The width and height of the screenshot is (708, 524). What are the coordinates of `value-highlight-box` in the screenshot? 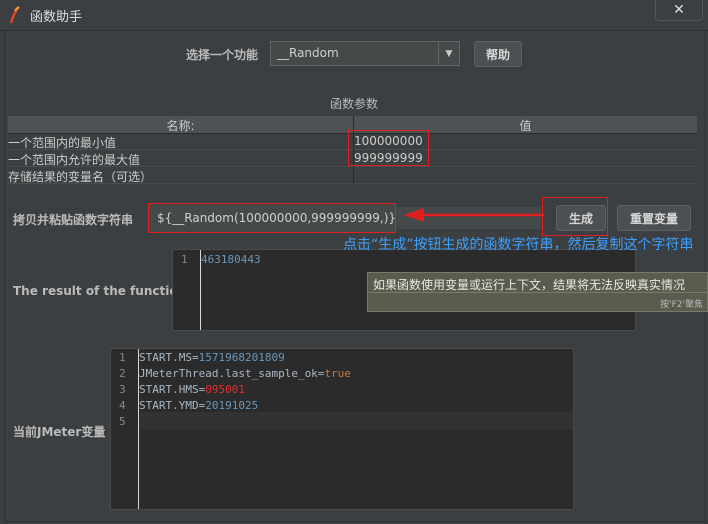 It's located at (388, 148).